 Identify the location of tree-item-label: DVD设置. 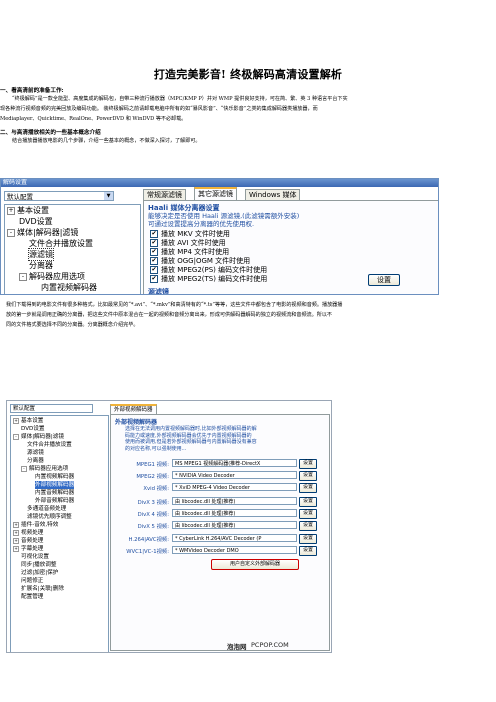
(33, 429).